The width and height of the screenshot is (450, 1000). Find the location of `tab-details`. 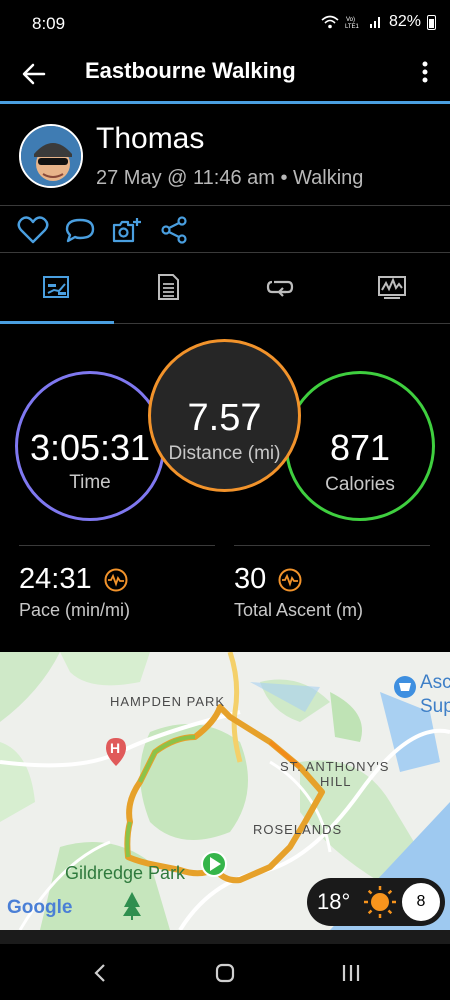

tab-details is located at coordinates (168, 288).